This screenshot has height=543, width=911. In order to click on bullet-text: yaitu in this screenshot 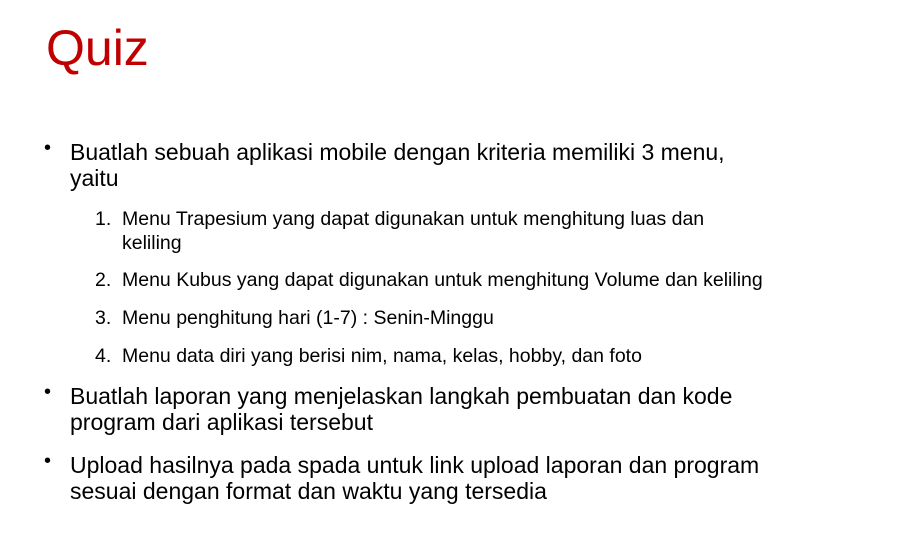, I will do `click(94, 178)`.